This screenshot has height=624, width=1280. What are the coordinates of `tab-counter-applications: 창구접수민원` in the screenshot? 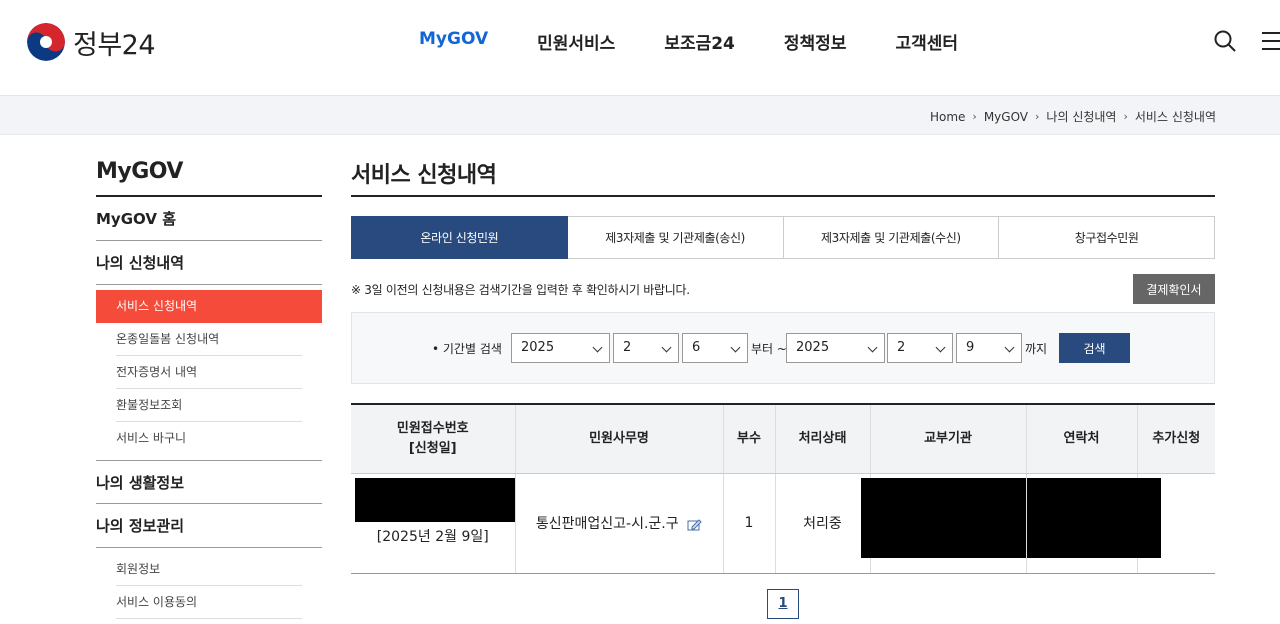 It's located at (1107, 237).